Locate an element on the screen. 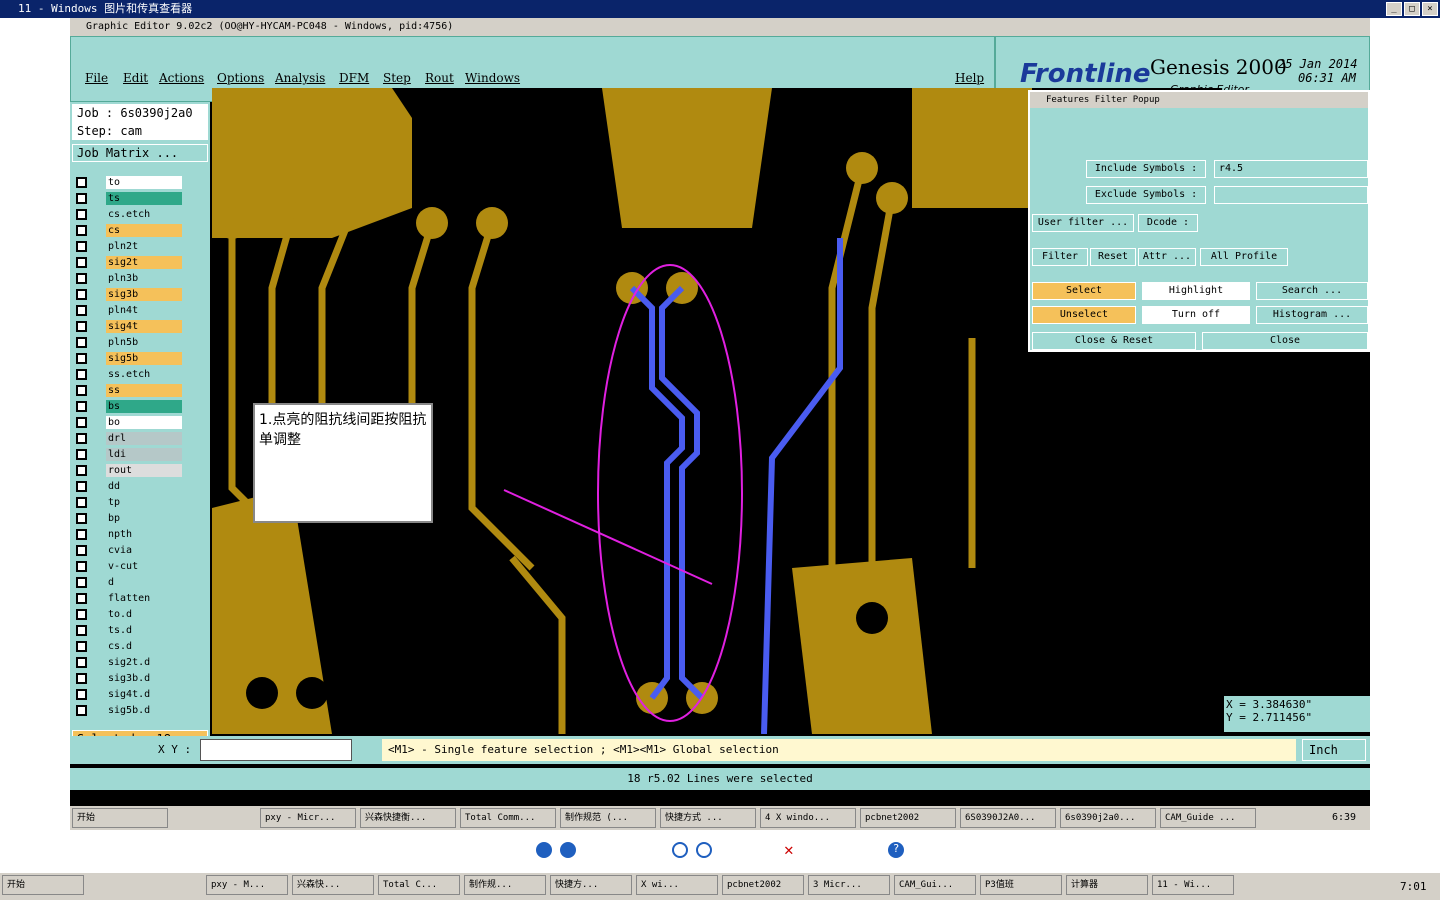  include-symbols-input: r4.5 is located at coordinates (1291, 169).